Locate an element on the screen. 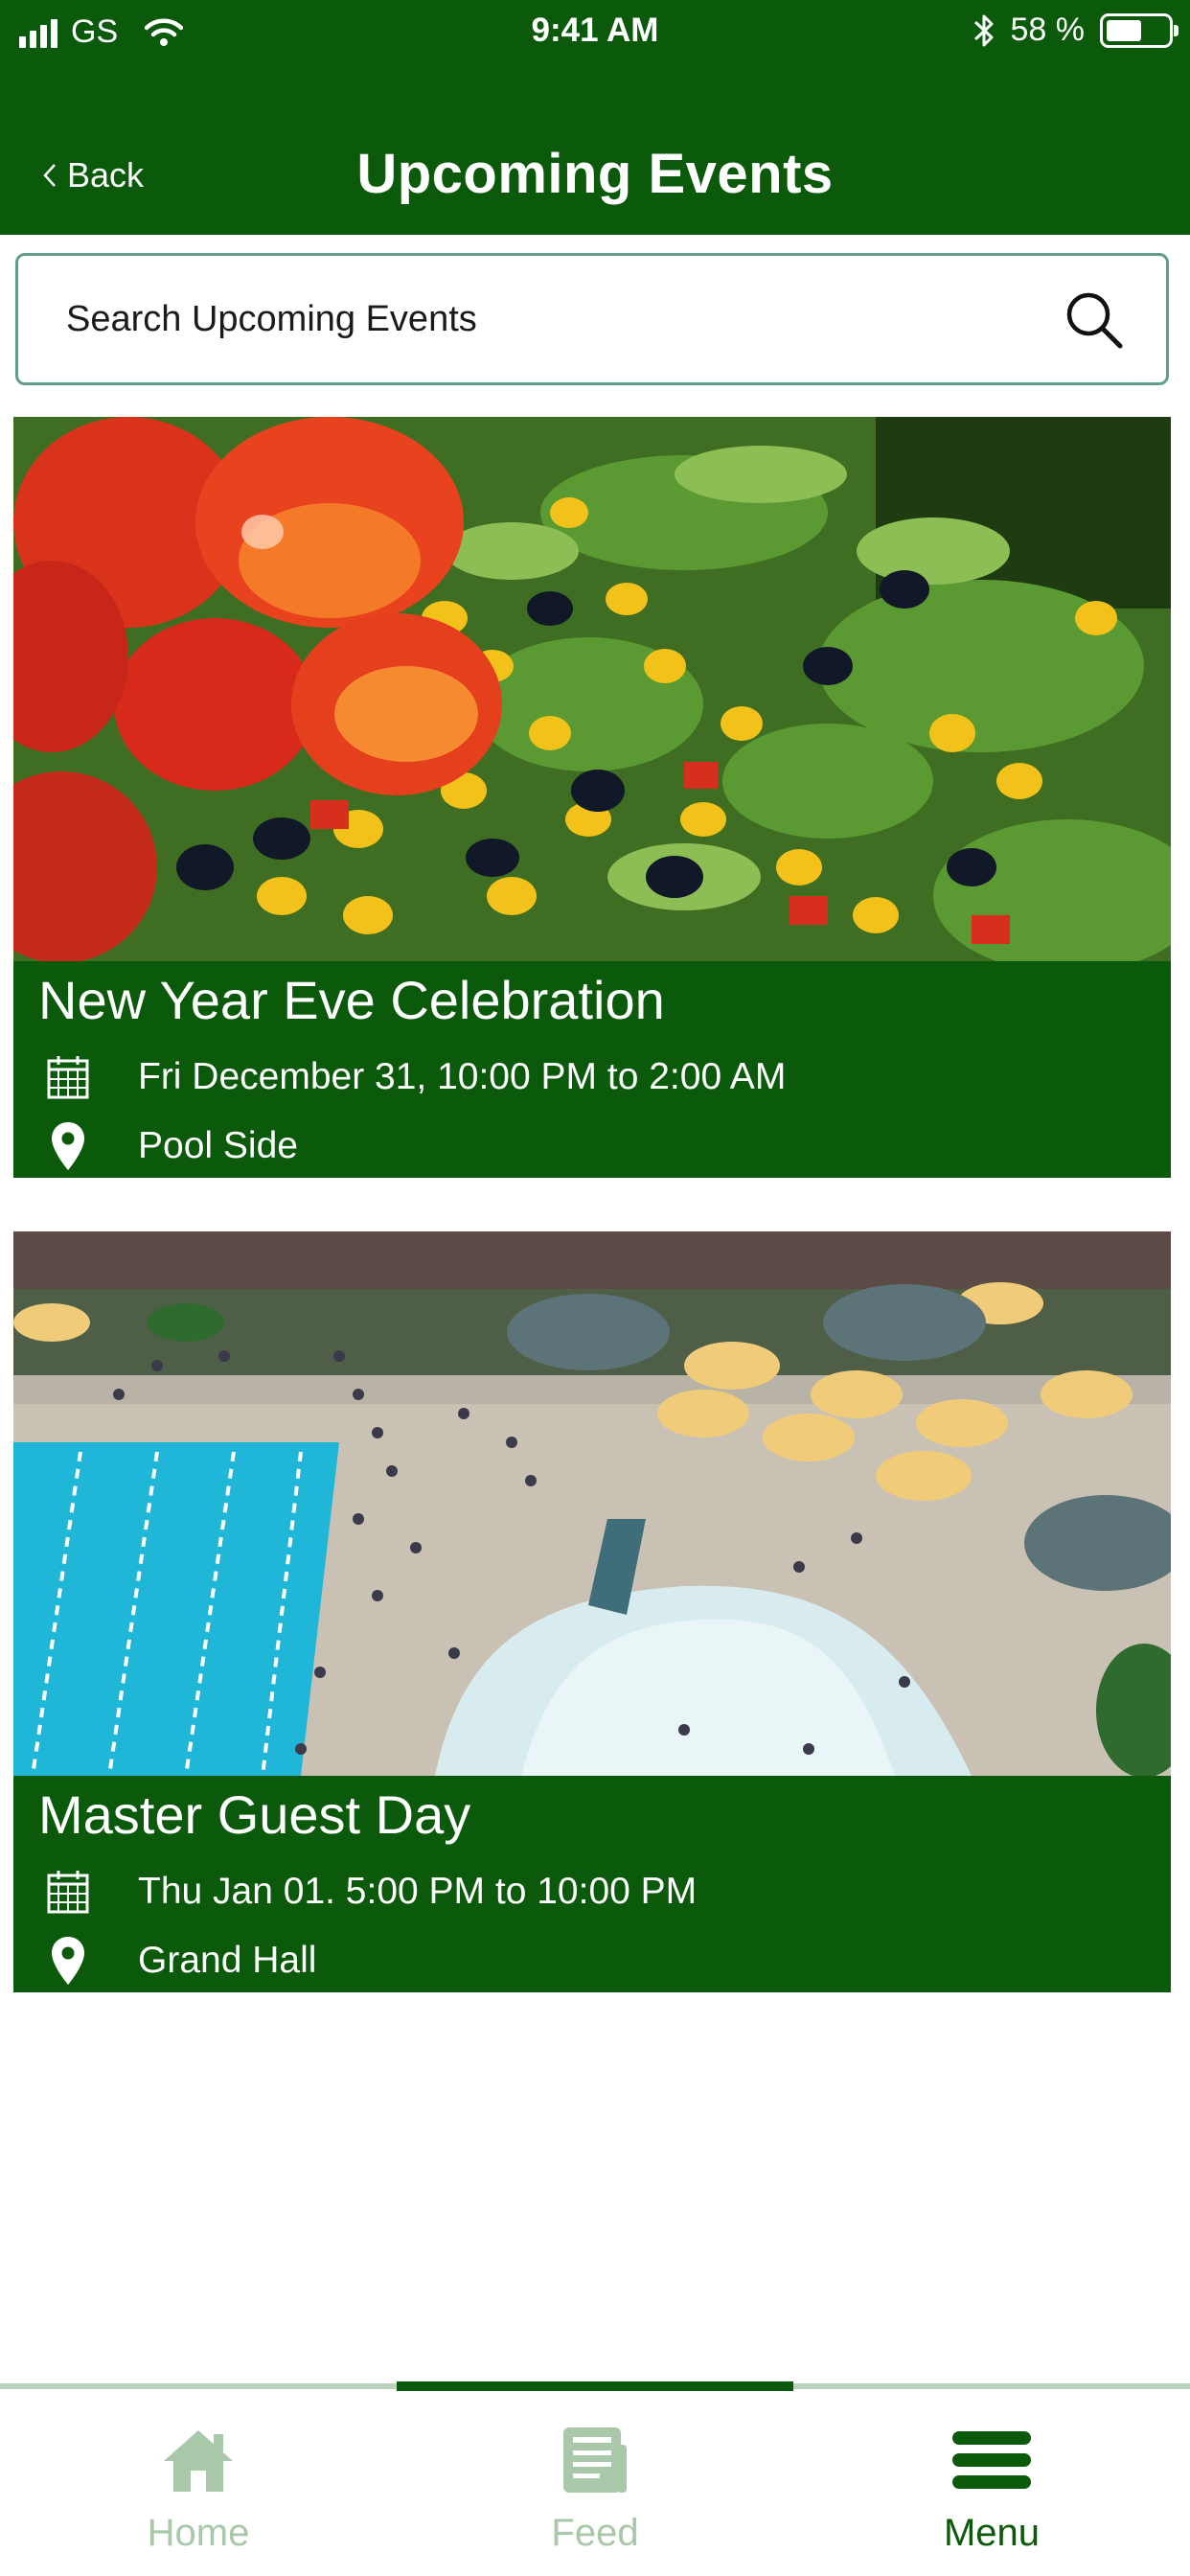 This screenshot has width=1190, height=2576. search-icon is located at coordinates (1095, 321).